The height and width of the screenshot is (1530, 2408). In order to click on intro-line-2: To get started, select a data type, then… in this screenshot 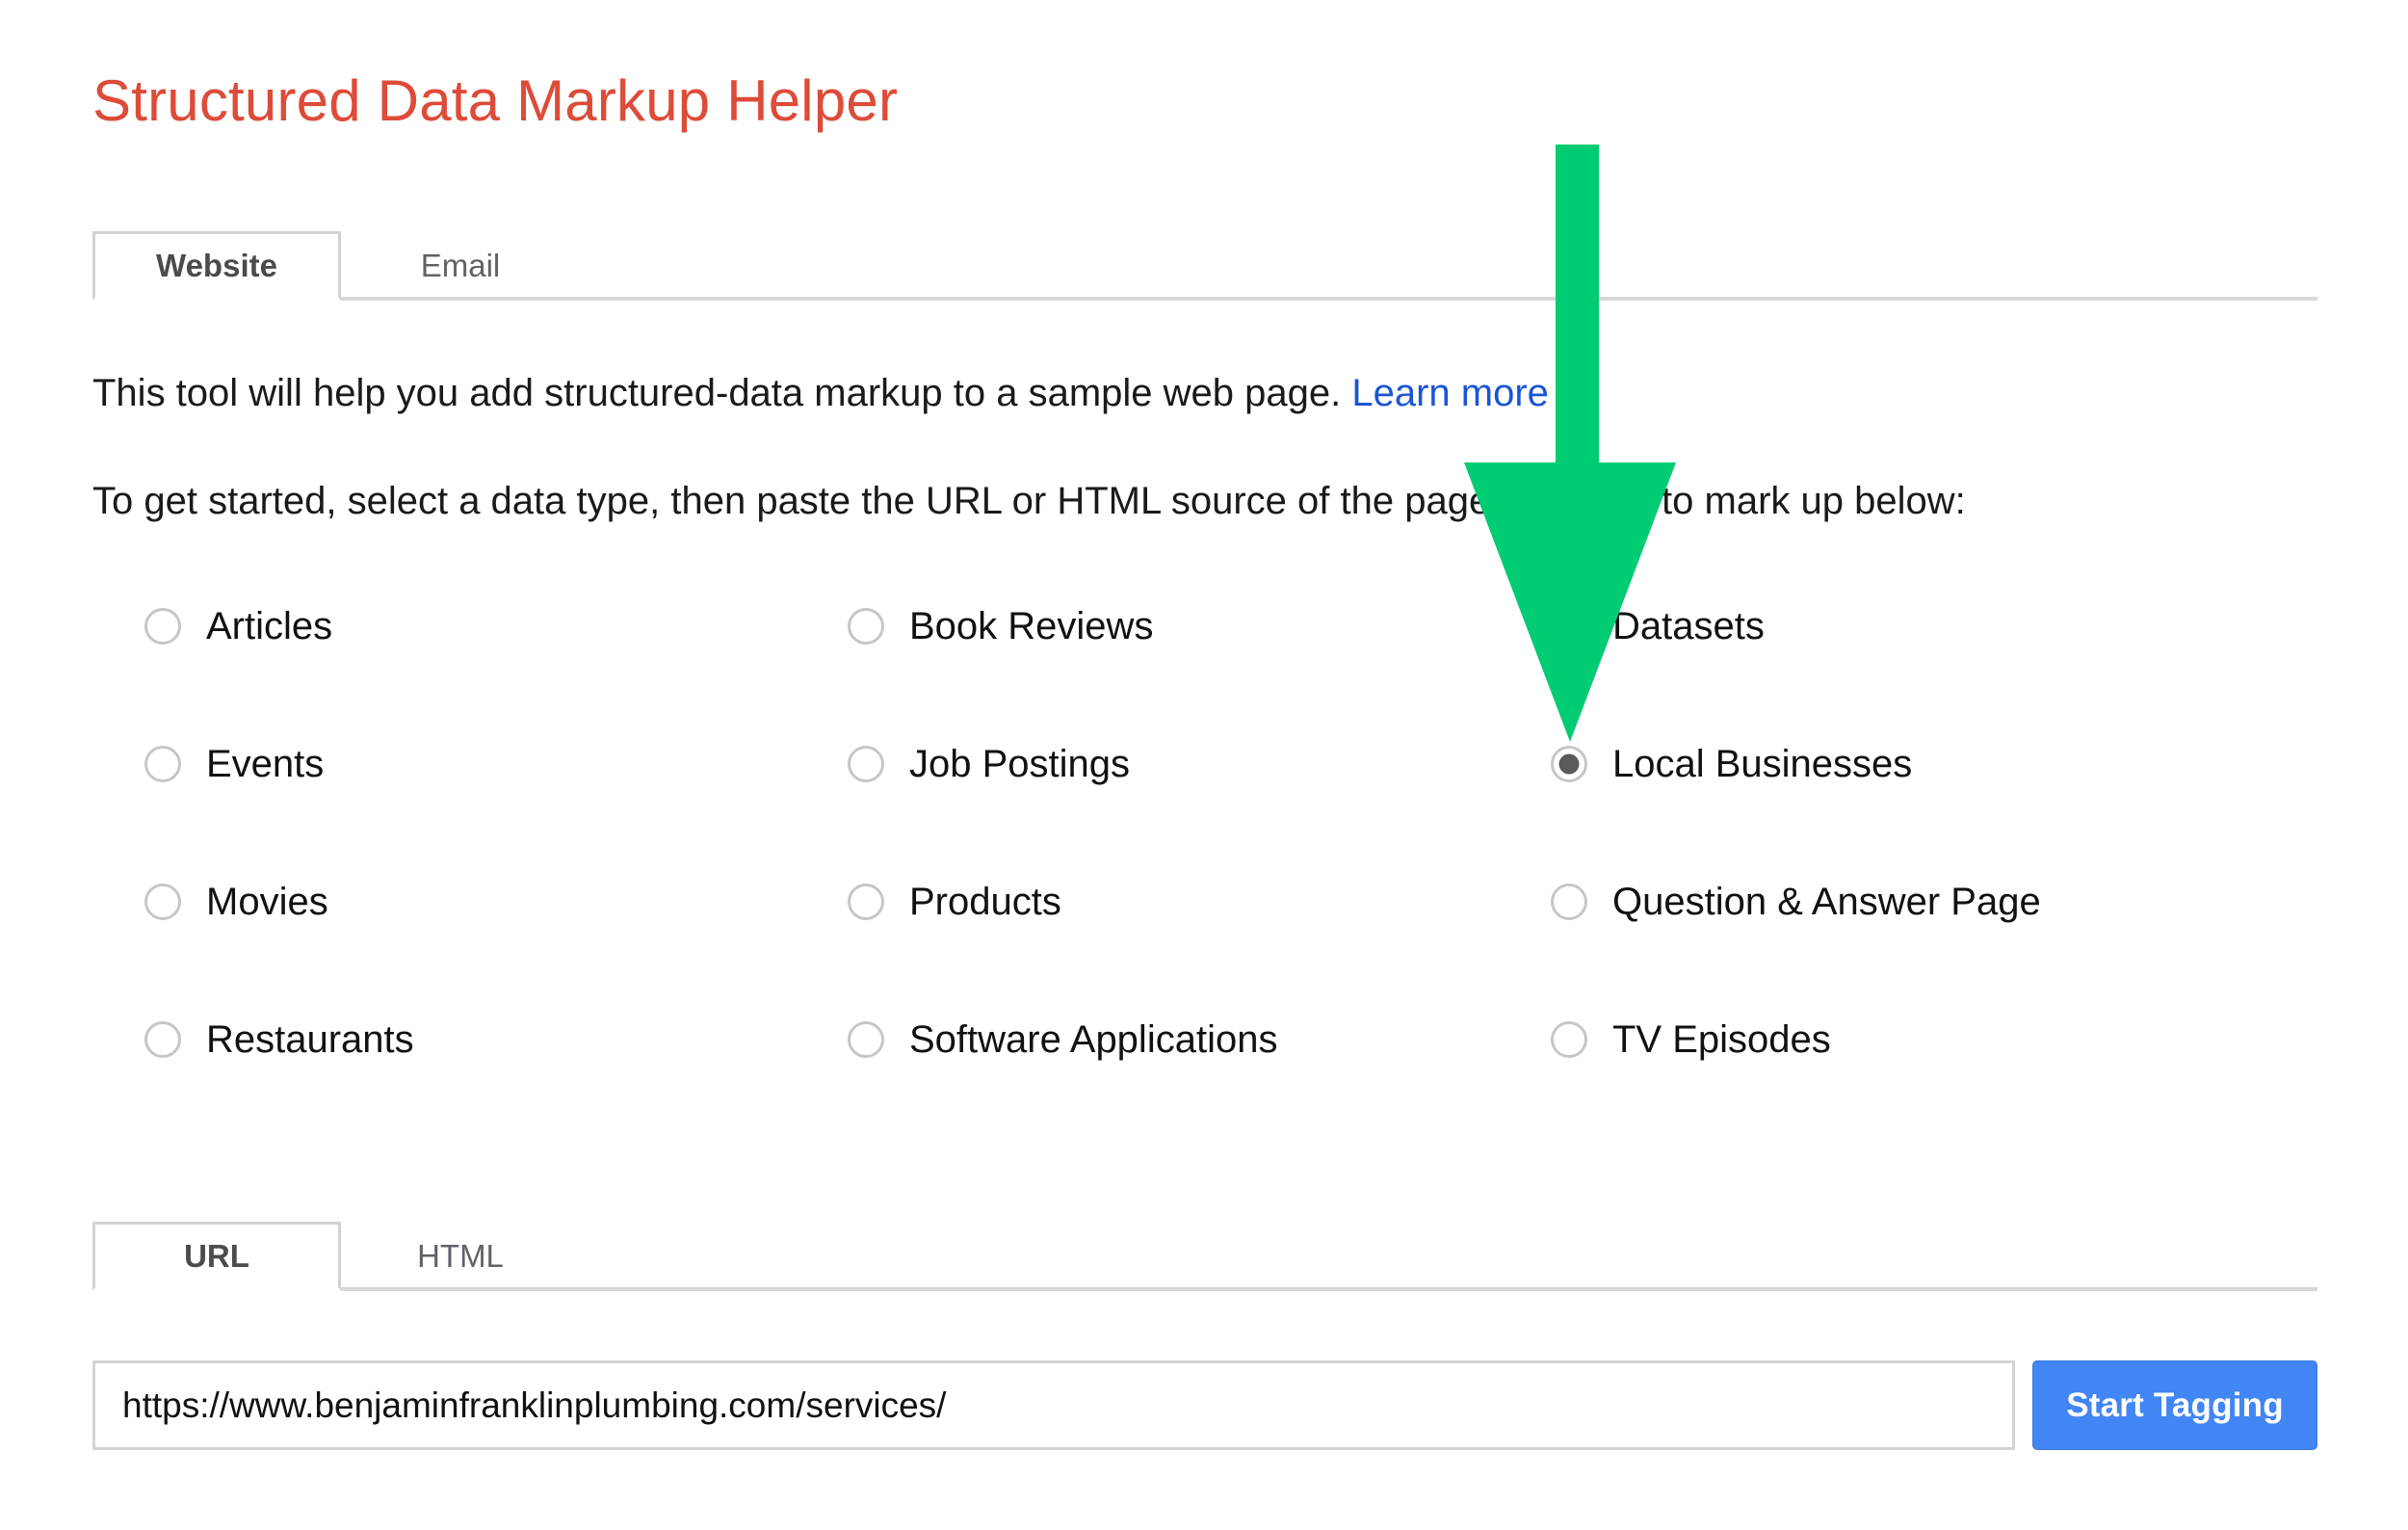, I will do `click(1029, 501)`.